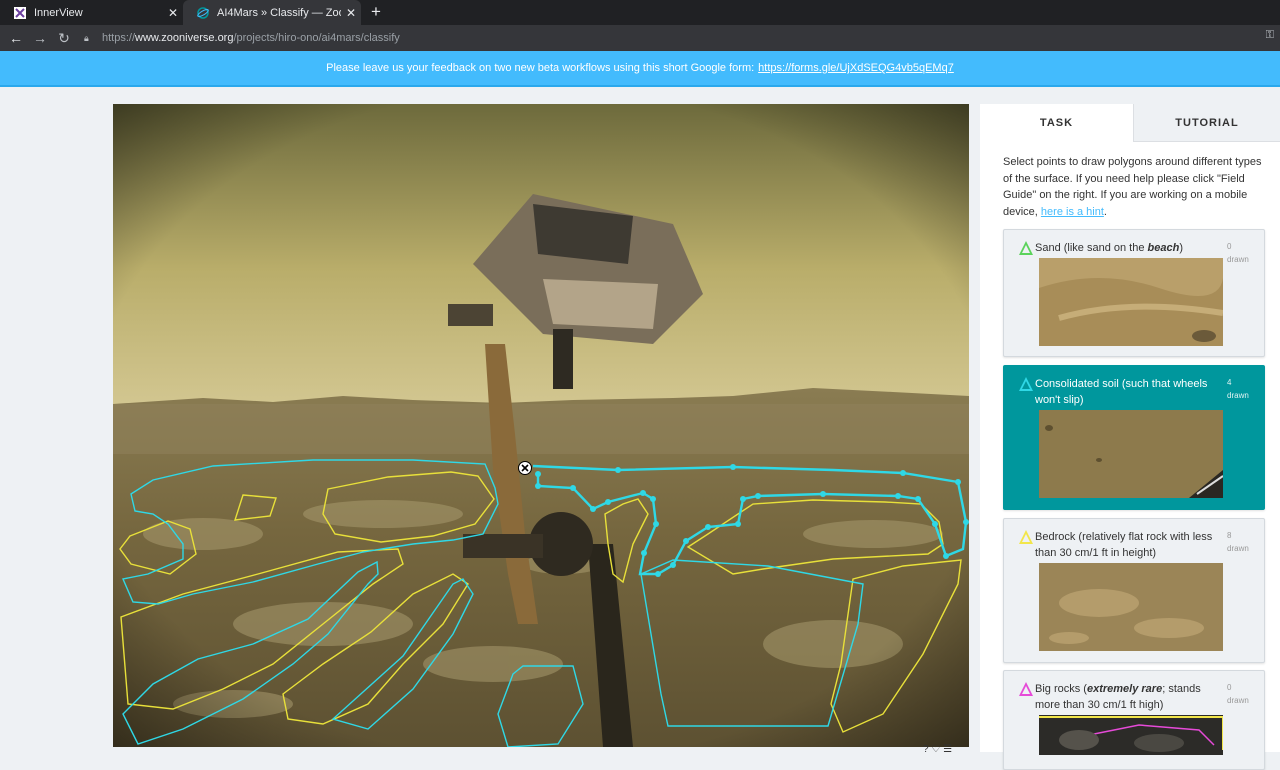  What do you see at coordinates (1270, 35) in the screenshot?
I see `key-icon: ⚿` at bounding box center [1270, 35].